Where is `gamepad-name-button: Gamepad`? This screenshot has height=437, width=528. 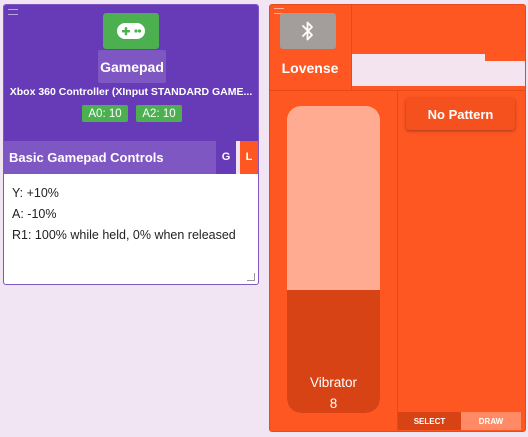
gamepad-name-button: Gamepad is located at coordinates (132, 66).